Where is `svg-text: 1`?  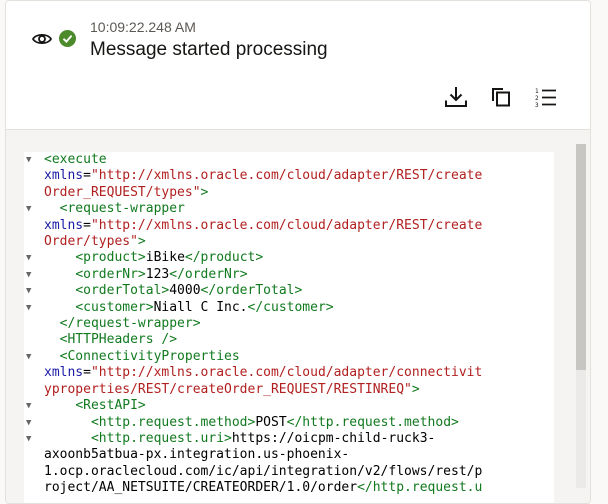
svg-text: 1 is located at coordinates (537, 91).